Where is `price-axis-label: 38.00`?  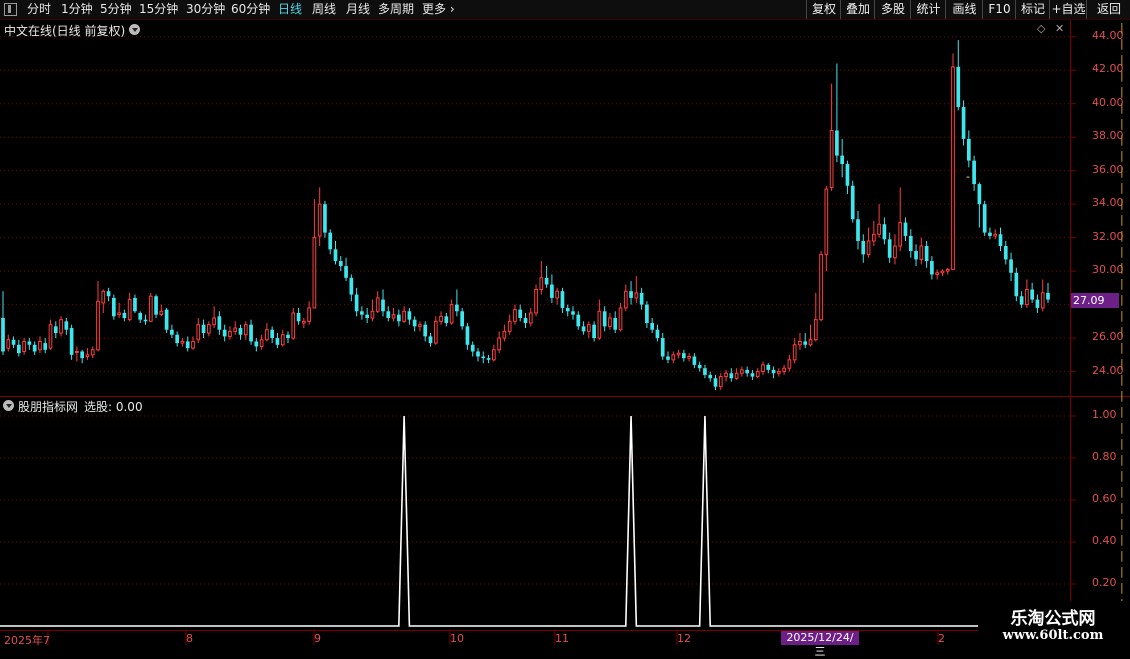 price-axis-label: 38.00 is located at coordinates (1108, 136).